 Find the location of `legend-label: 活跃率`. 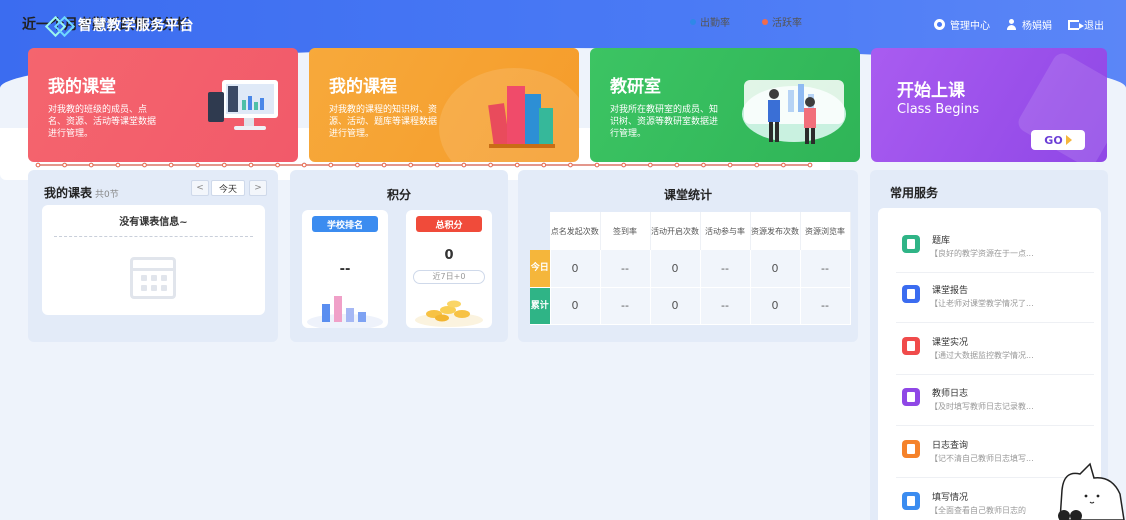

legend-label: 活跃率 is located at coordinates (787, 23).